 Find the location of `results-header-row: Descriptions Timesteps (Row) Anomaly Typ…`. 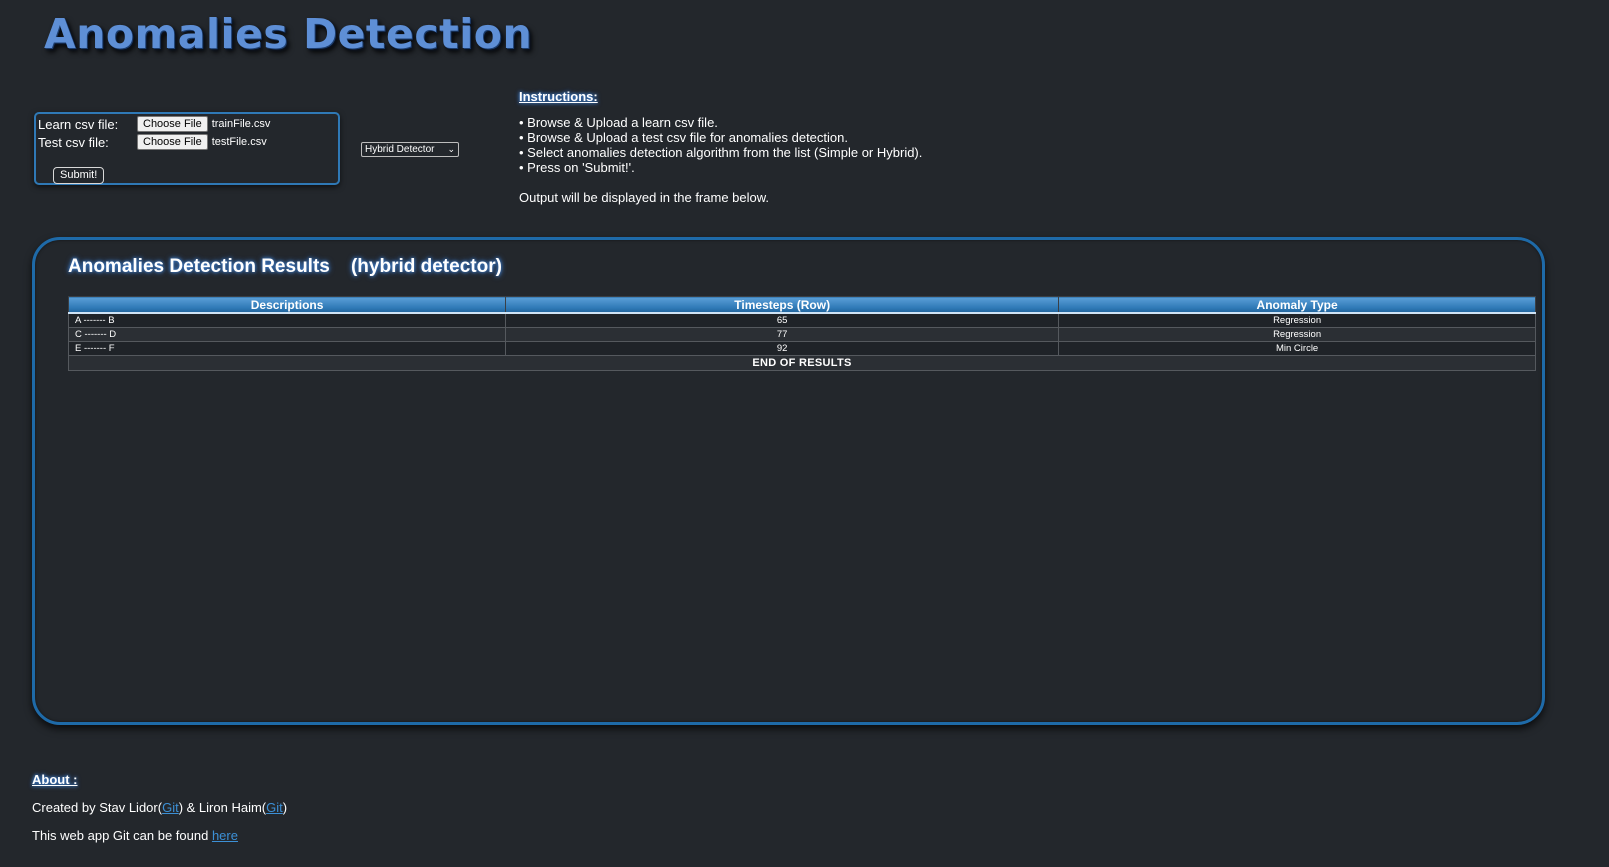

results-header-row: Descriptions Timesteps (Row) Anomaly Typ… is located at coordinates (801, 305).